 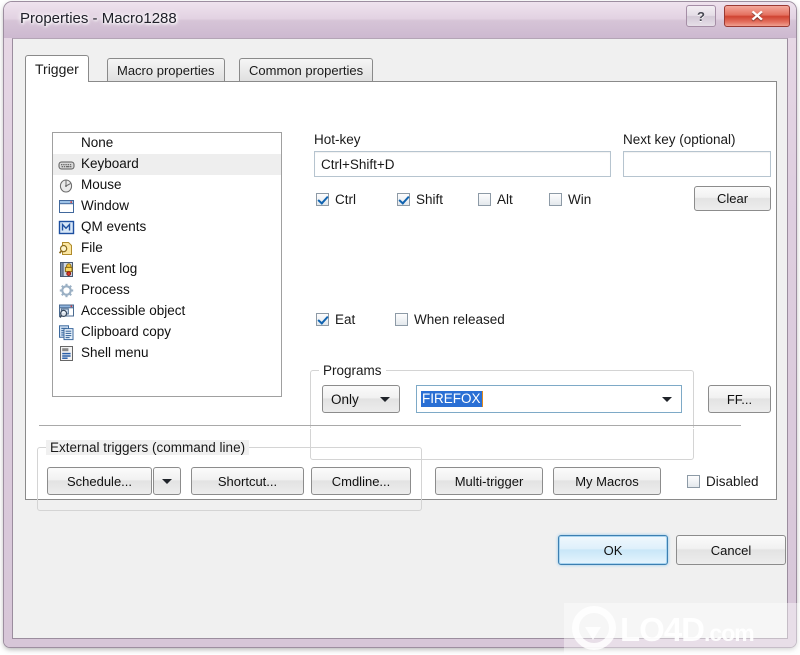 What do you see at coordinates (167, 248) in the screenshot?
I see `list-item-file: File` at bounding box center [167, 248].